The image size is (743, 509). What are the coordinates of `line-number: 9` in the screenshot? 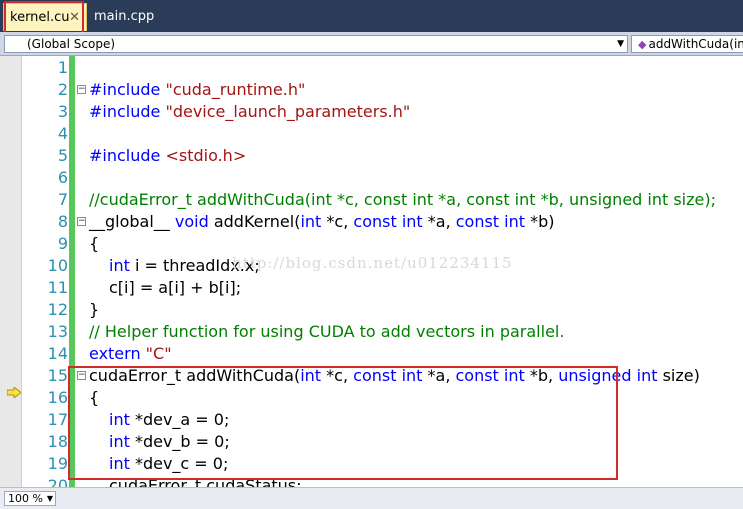 It's located at (62, 243).